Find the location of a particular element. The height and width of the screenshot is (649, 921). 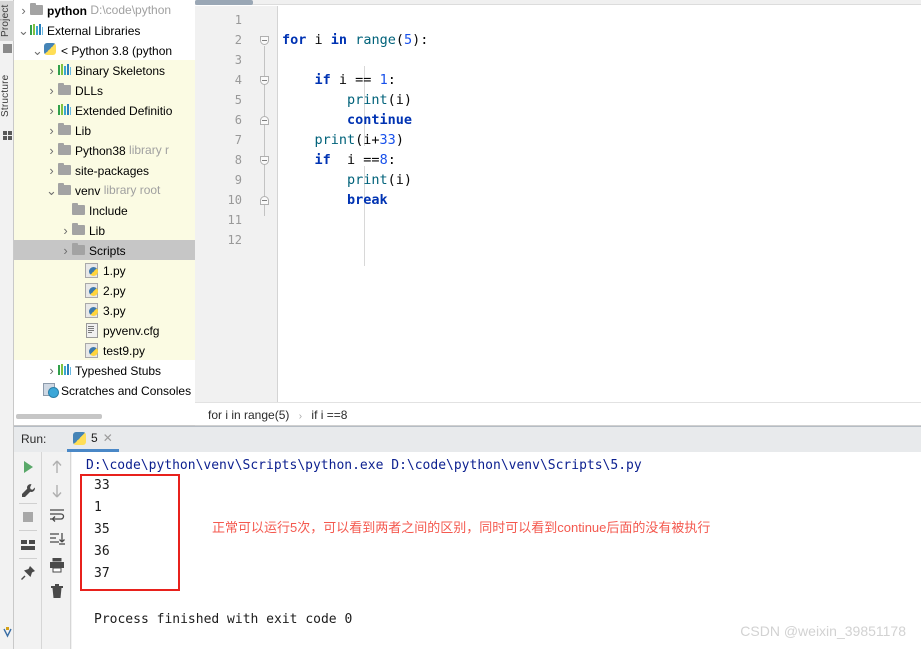

code-line-9: print(i) is located at coordinates (347, 180).